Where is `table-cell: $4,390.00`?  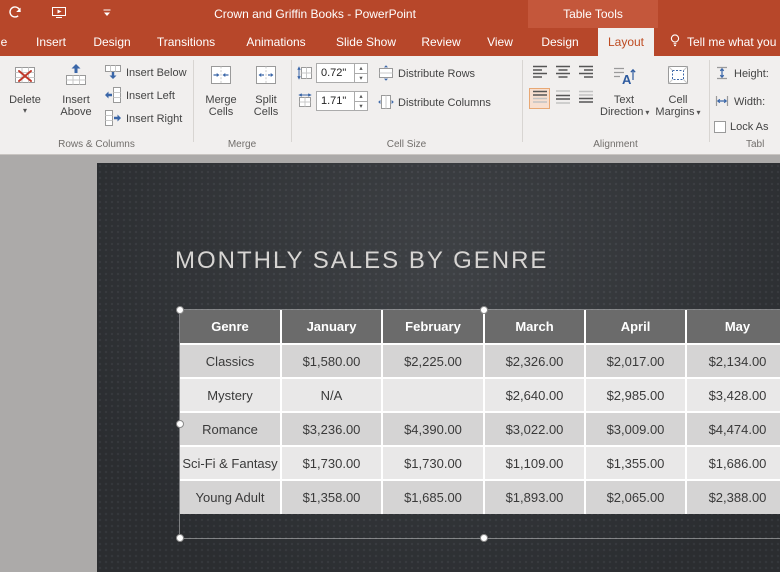 table-cell: $4,390.00 is located at coordinates (433, 429).